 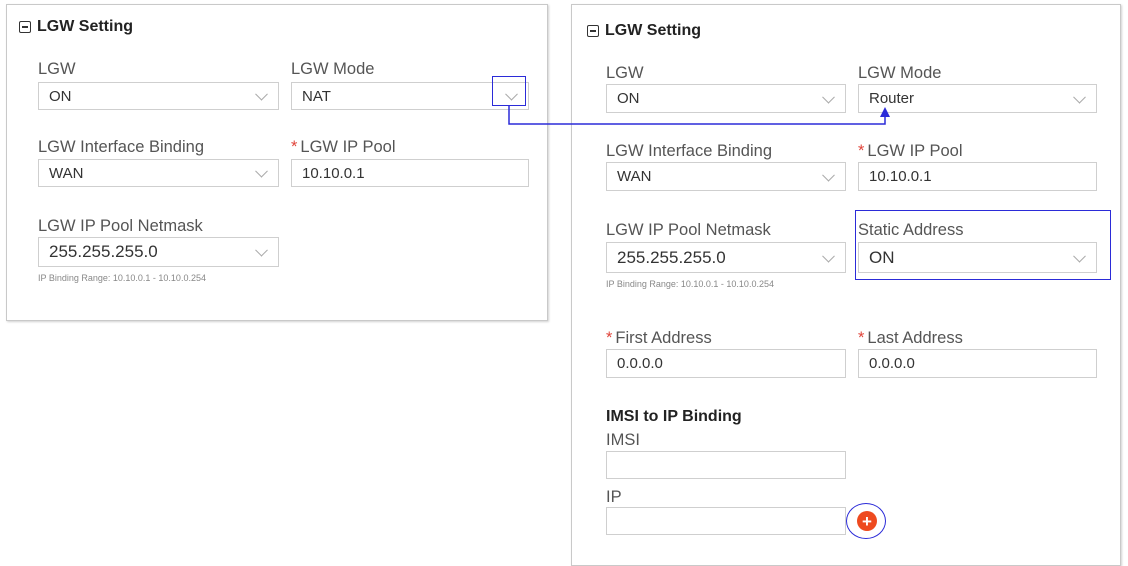 What do you see at coordinates (892, 98) in the screenshot?
I see `lgw-mode-select-value: Router` at bounding box center [892, 98].